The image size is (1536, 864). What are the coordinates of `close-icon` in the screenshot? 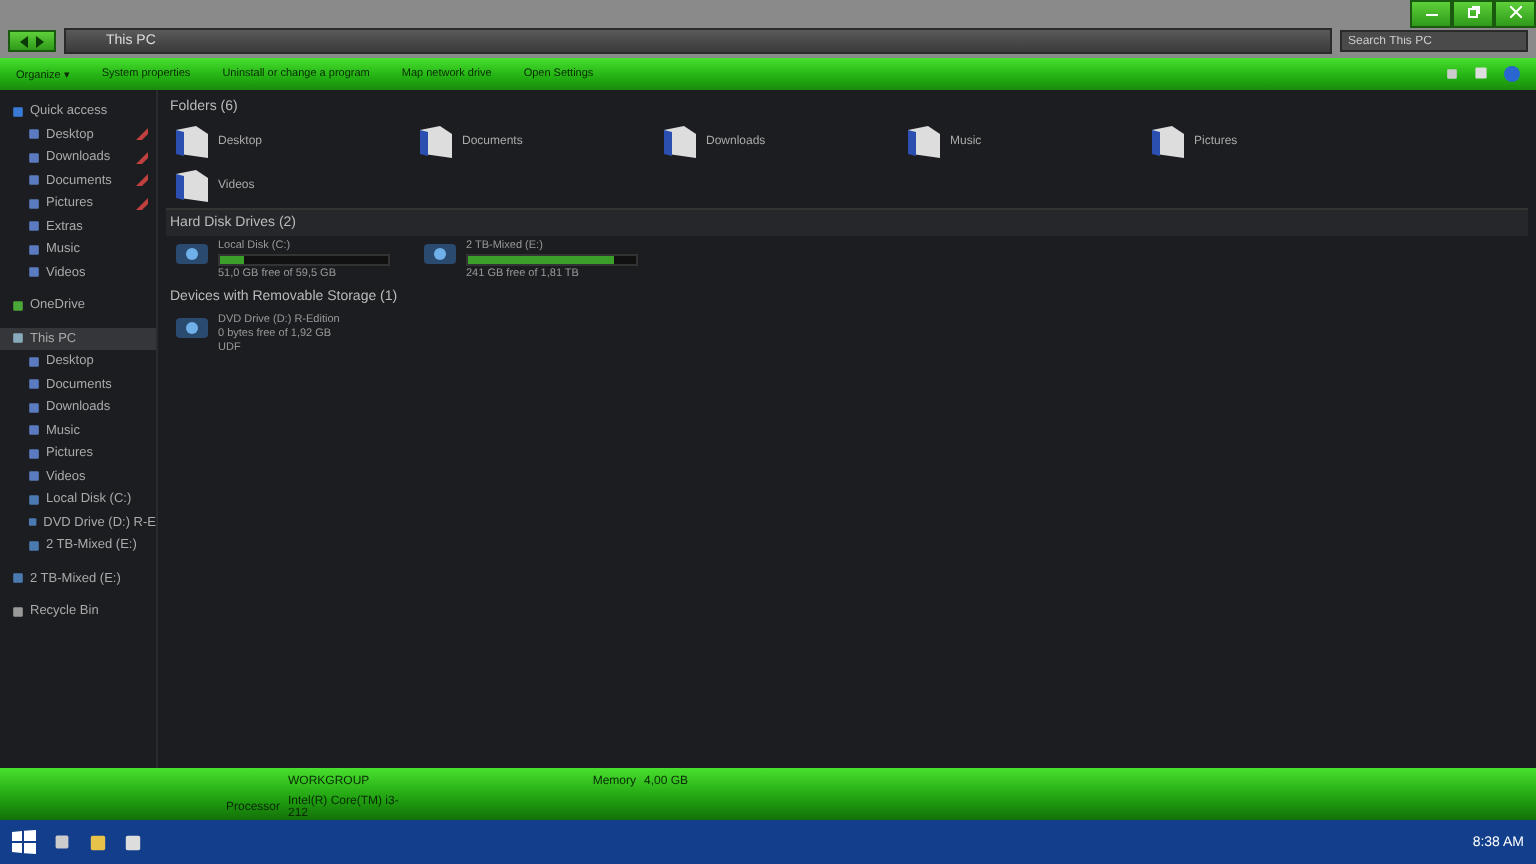 It's located at (1515, 12).